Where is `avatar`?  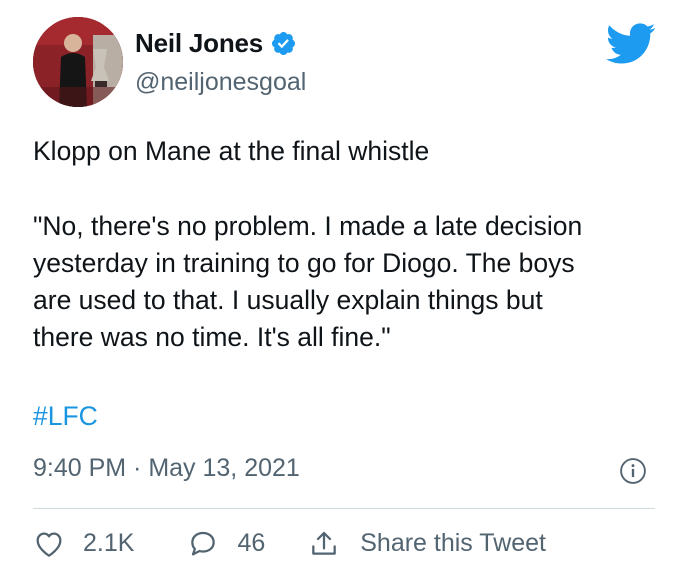 avatar is located at coordinates (78, 62).